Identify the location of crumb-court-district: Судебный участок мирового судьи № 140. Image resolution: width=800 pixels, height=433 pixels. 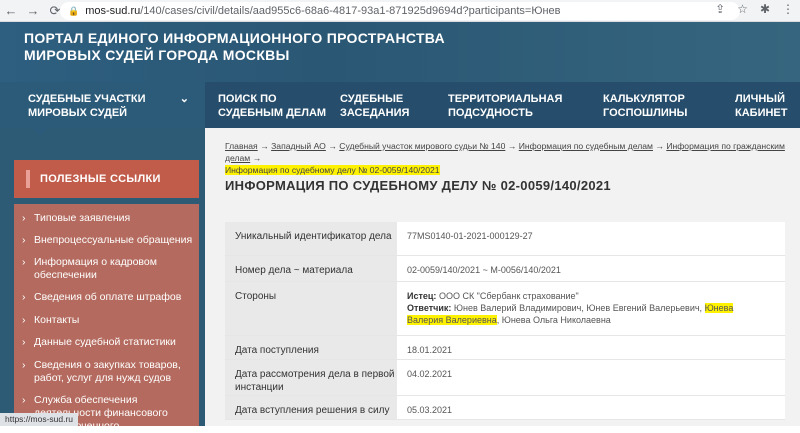
(422, 146).